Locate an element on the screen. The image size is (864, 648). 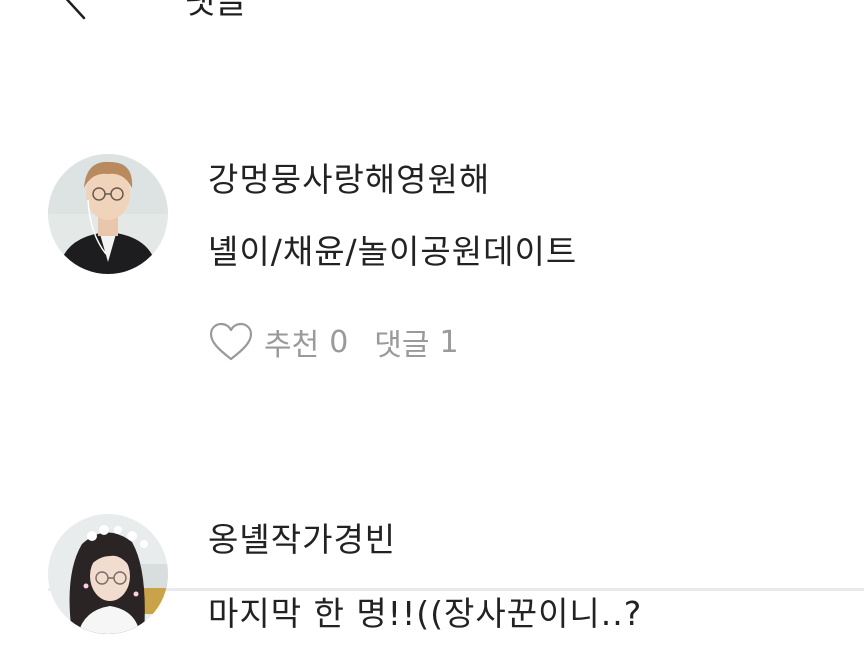
comment-actions: 추천 0 댓글 1 is located at coordinates (333, 342).